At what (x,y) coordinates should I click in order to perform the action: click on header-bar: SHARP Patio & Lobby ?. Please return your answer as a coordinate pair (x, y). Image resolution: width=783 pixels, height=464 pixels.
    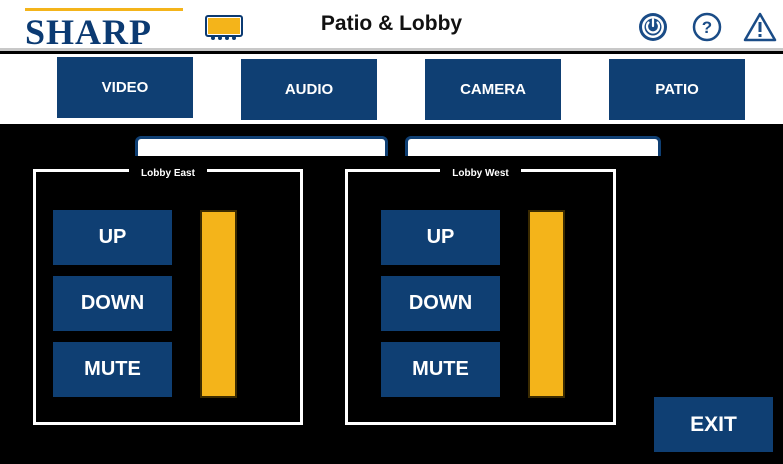
    Looking at the image, I should click on (391, 25).